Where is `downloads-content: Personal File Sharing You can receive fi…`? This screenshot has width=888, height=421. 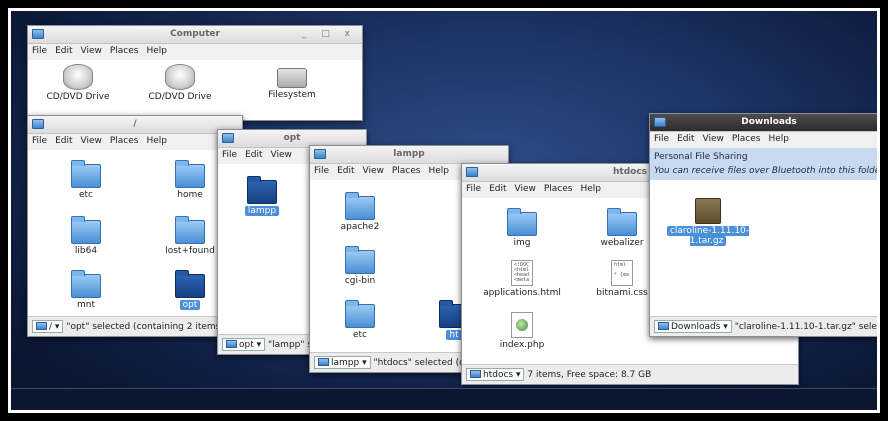 downloads-content: Personal File Sharing You can receive fi… is located at coordinates (765, 232).